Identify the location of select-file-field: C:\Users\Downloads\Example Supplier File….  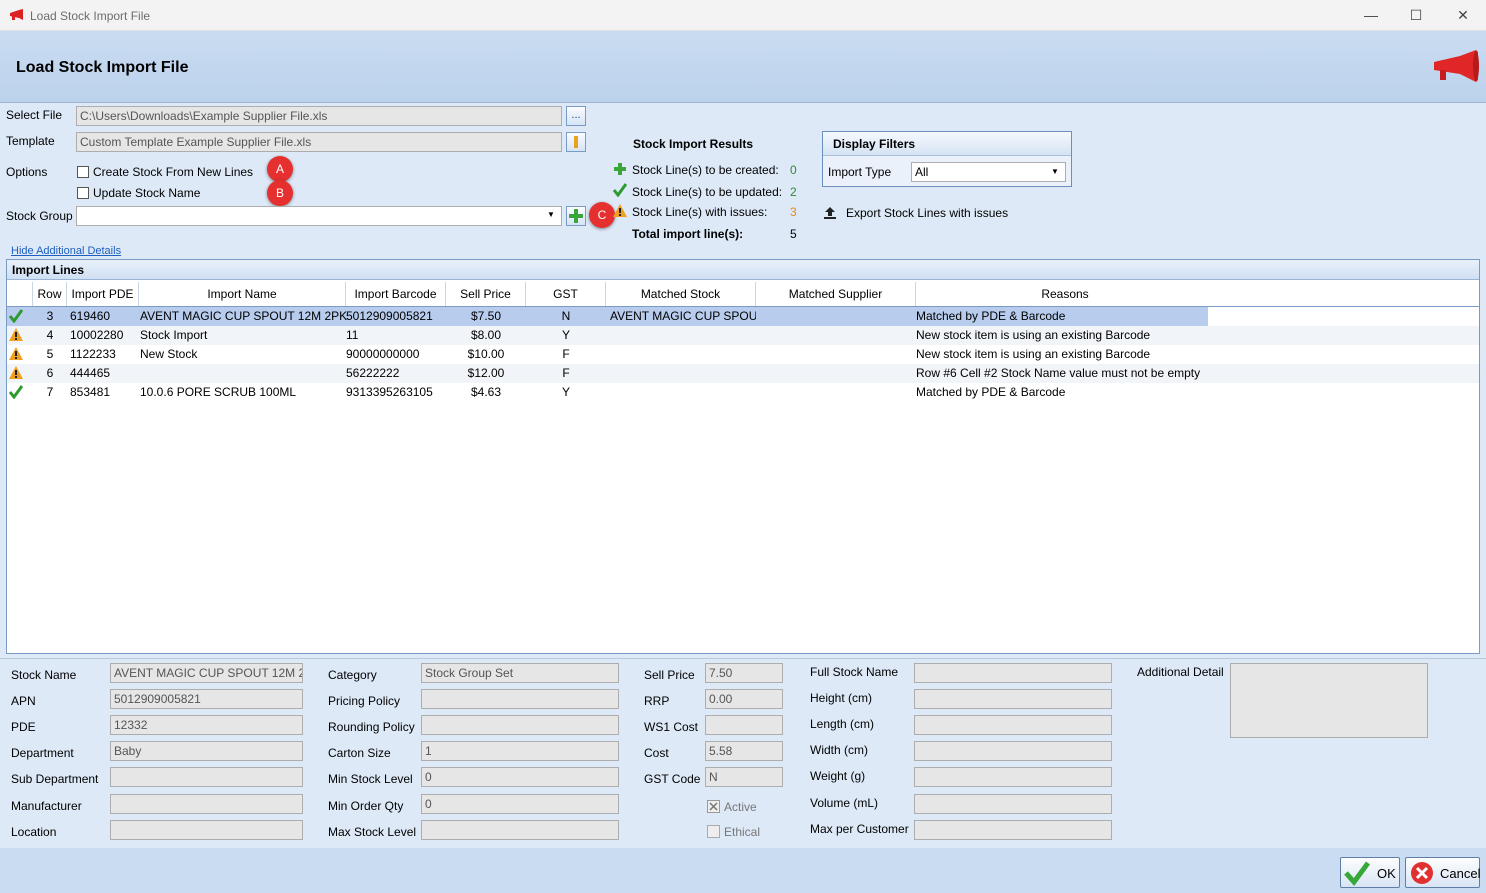
(319, 116).